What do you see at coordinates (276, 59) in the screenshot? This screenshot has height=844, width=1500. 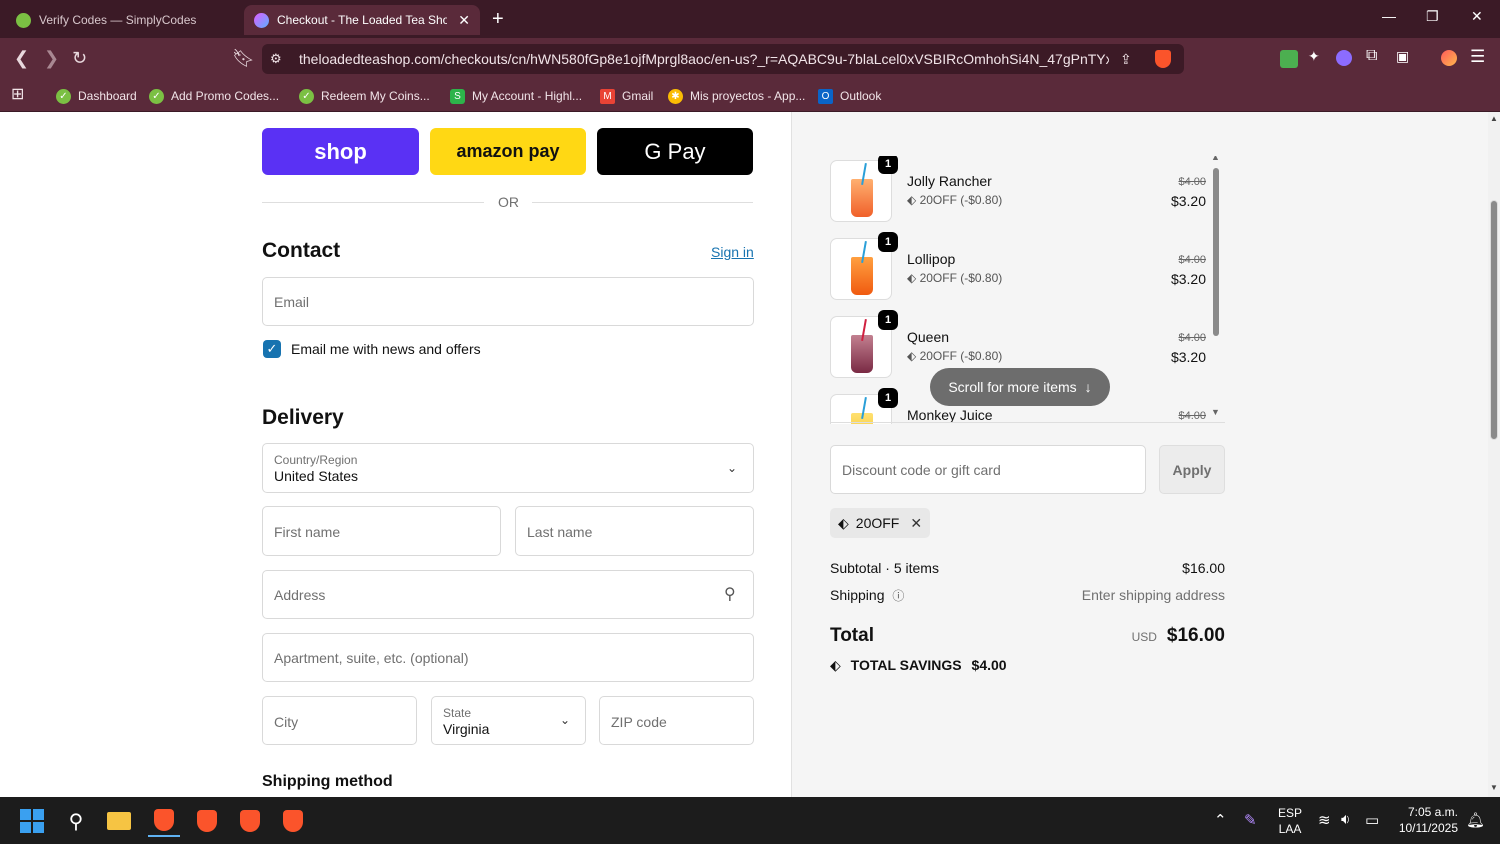 I see `site-settings-icon: ⚙` at bounding box center [276, 59].